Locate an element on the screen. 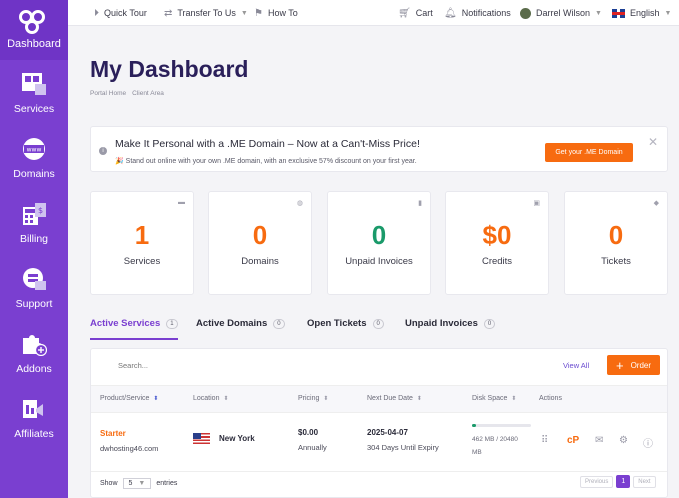  quick-tour-label: Quick Tour is located at coordinates (125, 13).